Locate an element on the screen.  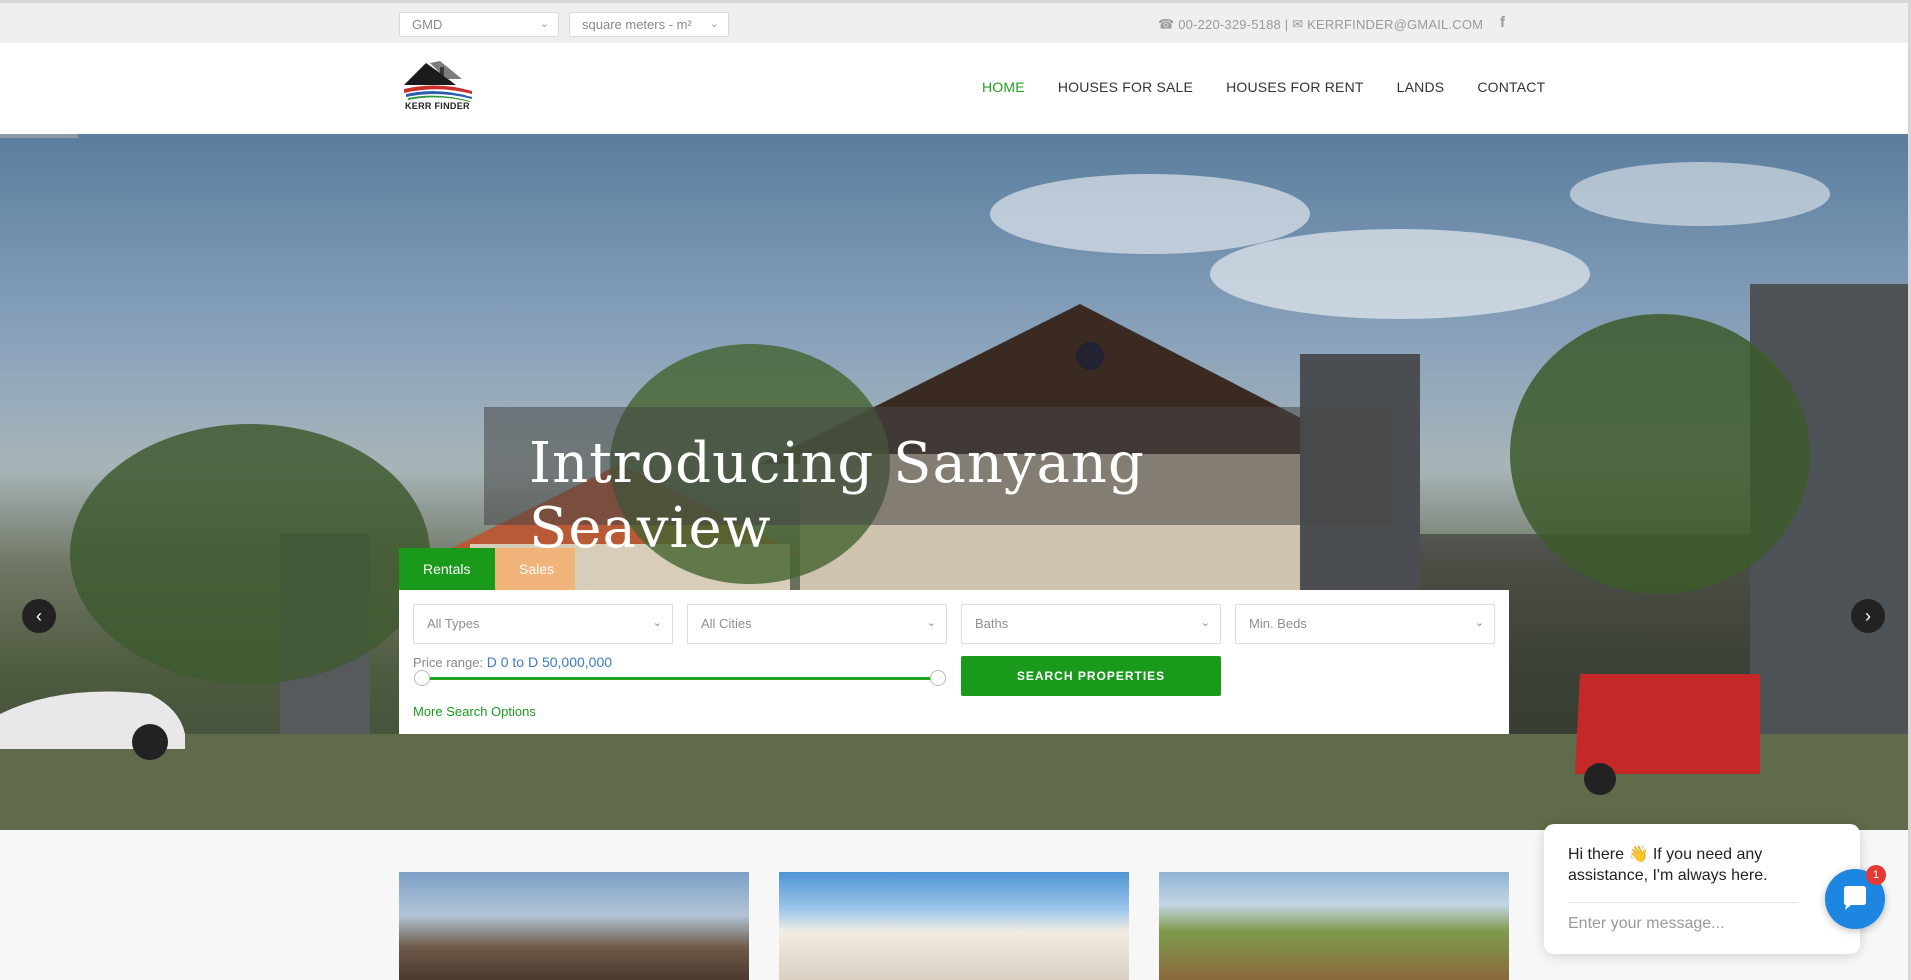
cities-select: All Cities ⌄ is located at coordinates (817, 624).